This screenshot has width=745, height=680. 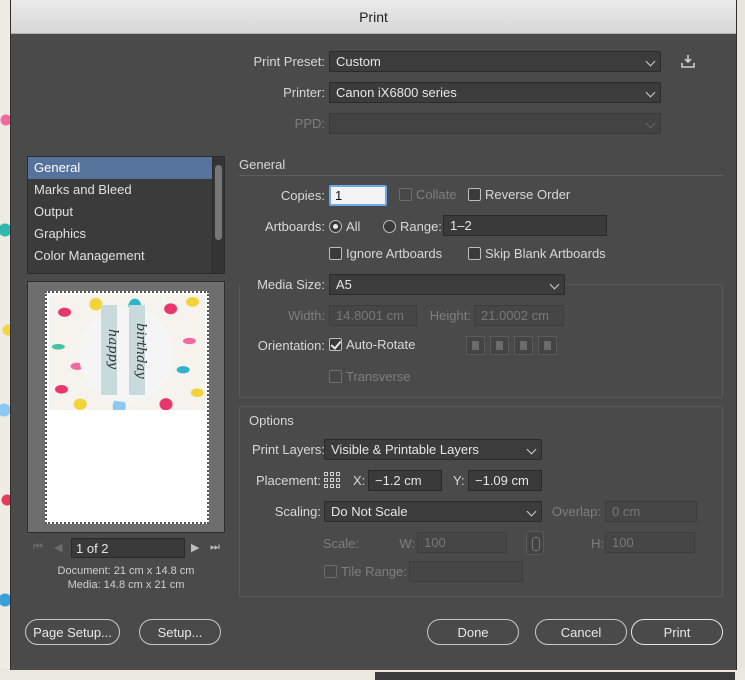 What do you see at coordinates (519, 315) in the screenshot?
I see `height-field: 21.0002 cm` at bounding box center [519, 315].